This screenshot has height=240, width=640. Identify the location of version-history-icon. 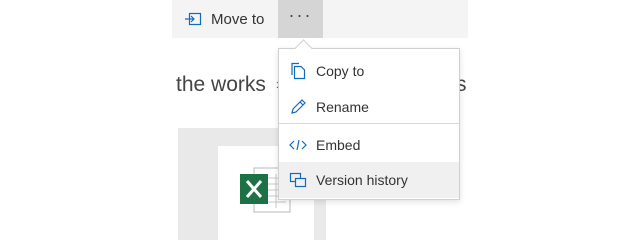
(298, 180).